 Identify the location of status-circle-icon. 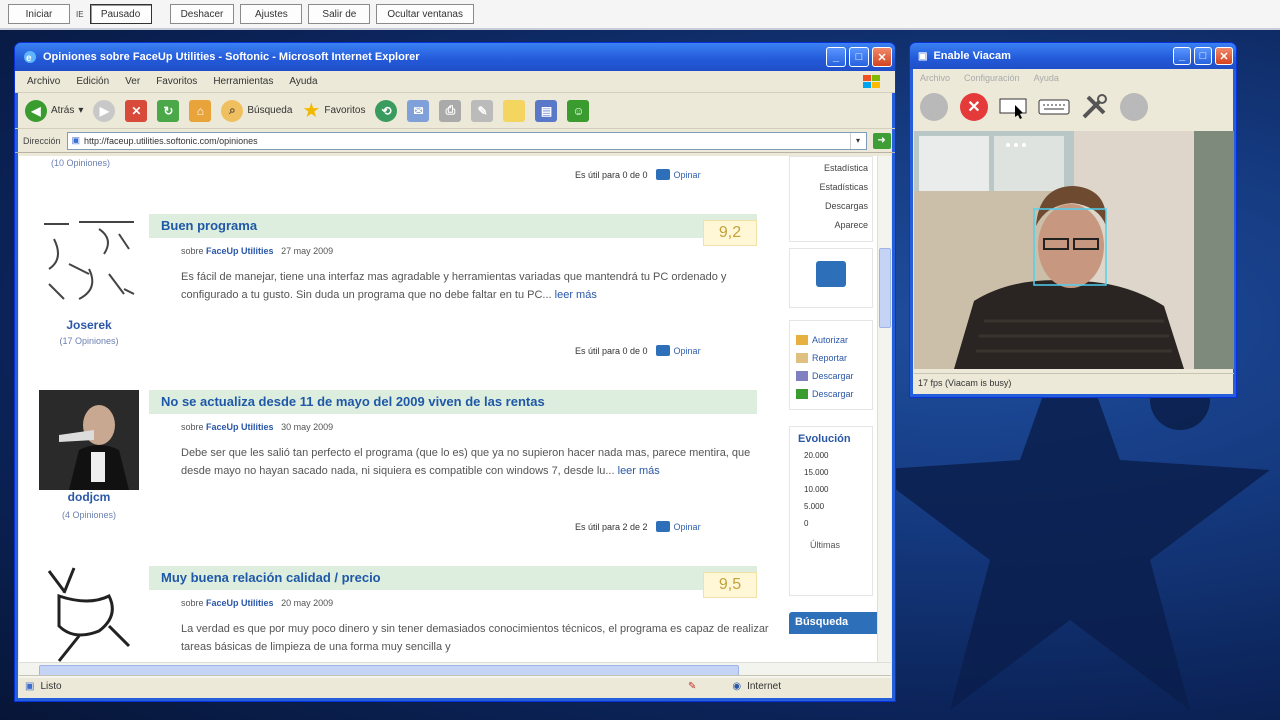
(934, 107).